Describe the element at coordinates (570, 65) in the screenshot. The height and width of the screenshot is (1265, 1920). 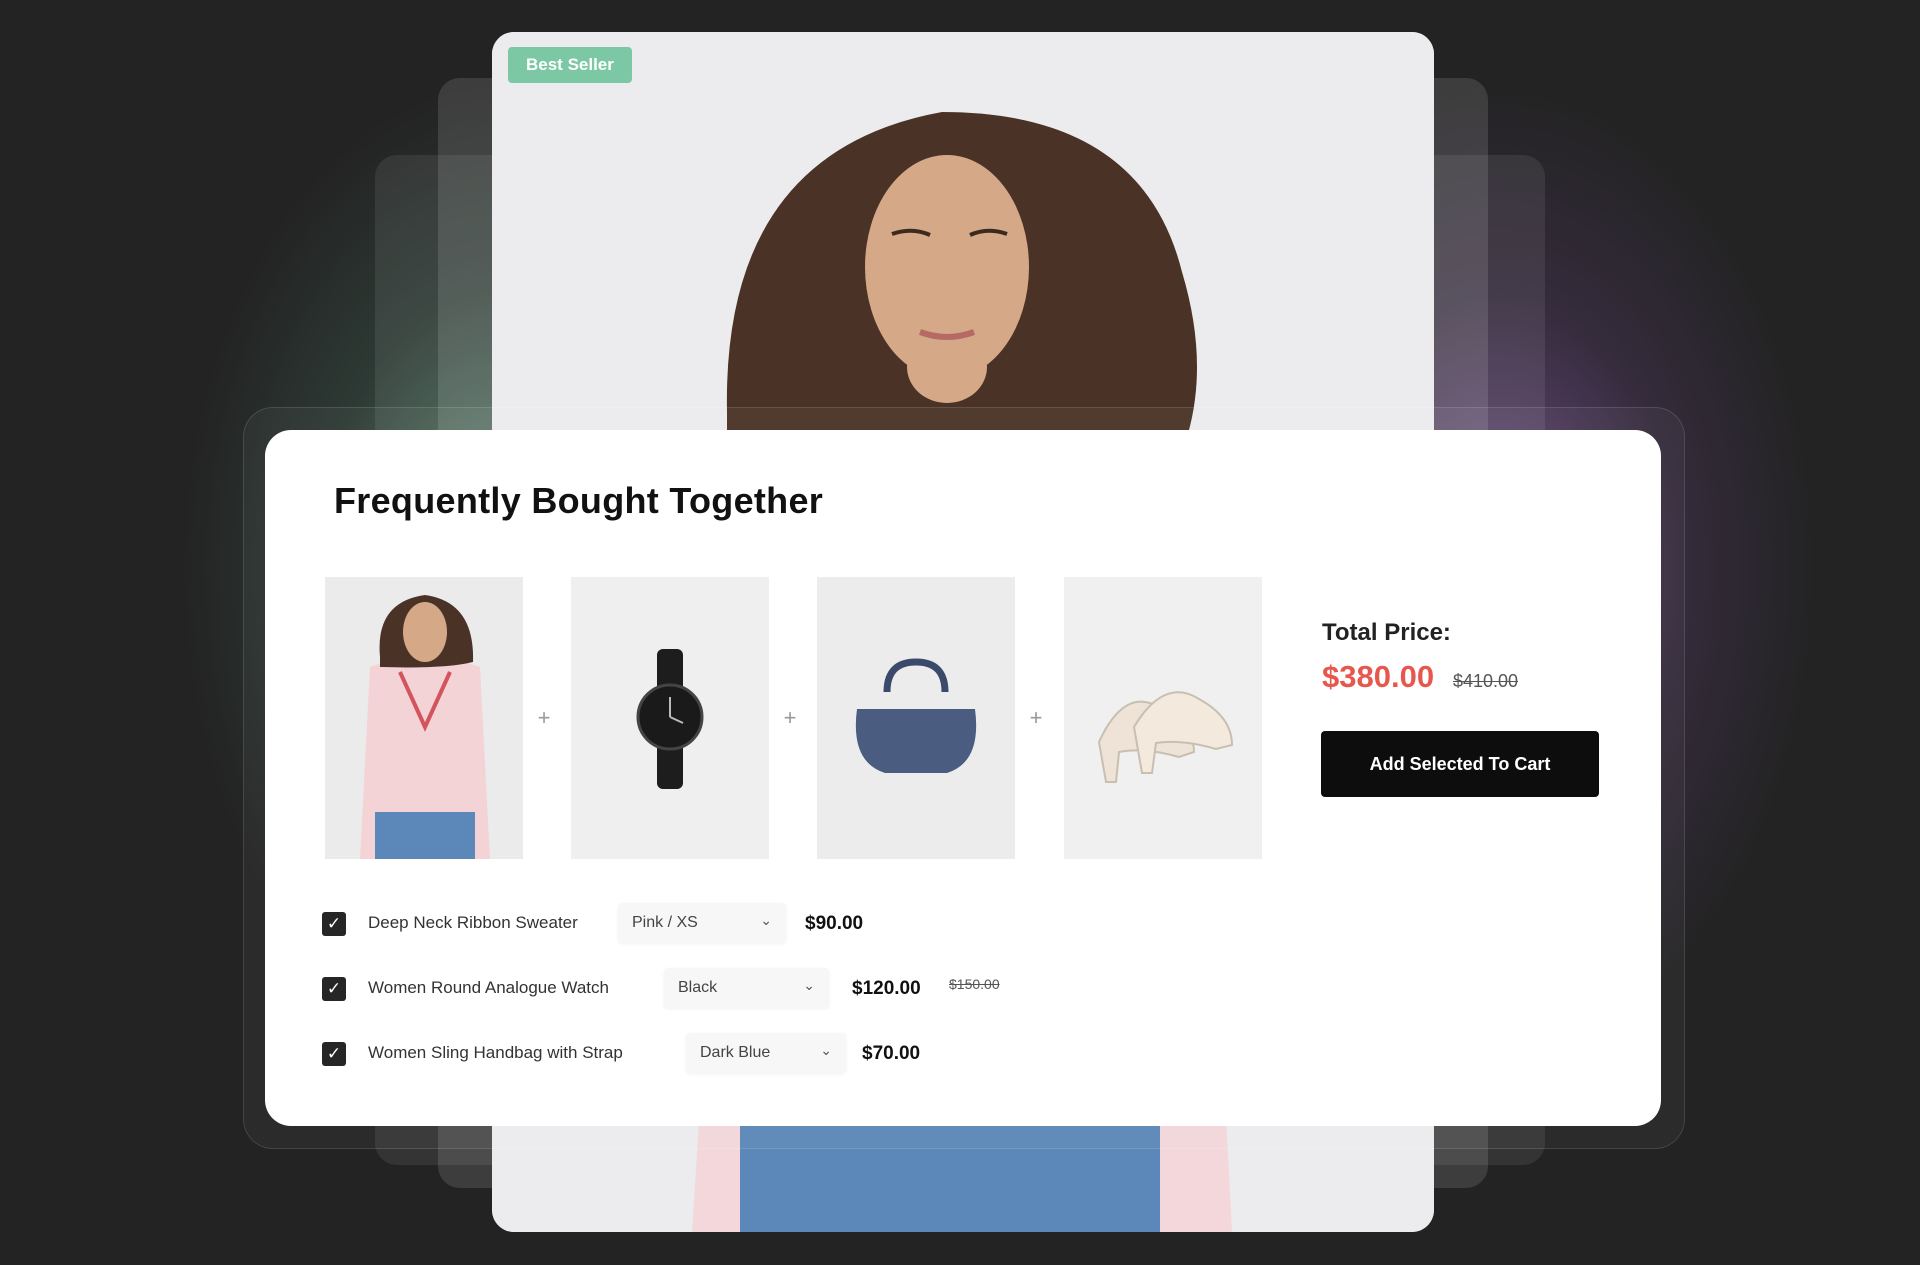
I see `best-seller-badge: Best Seller` at that location.